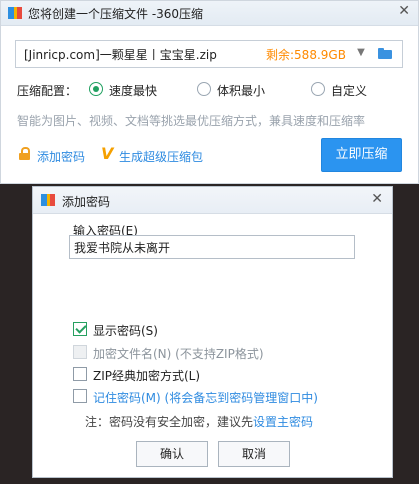 The height and width of the screenshot is (484, 419). Describe the element at coordinates (169, 422) in the screenshot. I see `security-note-text: 注：密码没有安全加密，建议先` at that location.